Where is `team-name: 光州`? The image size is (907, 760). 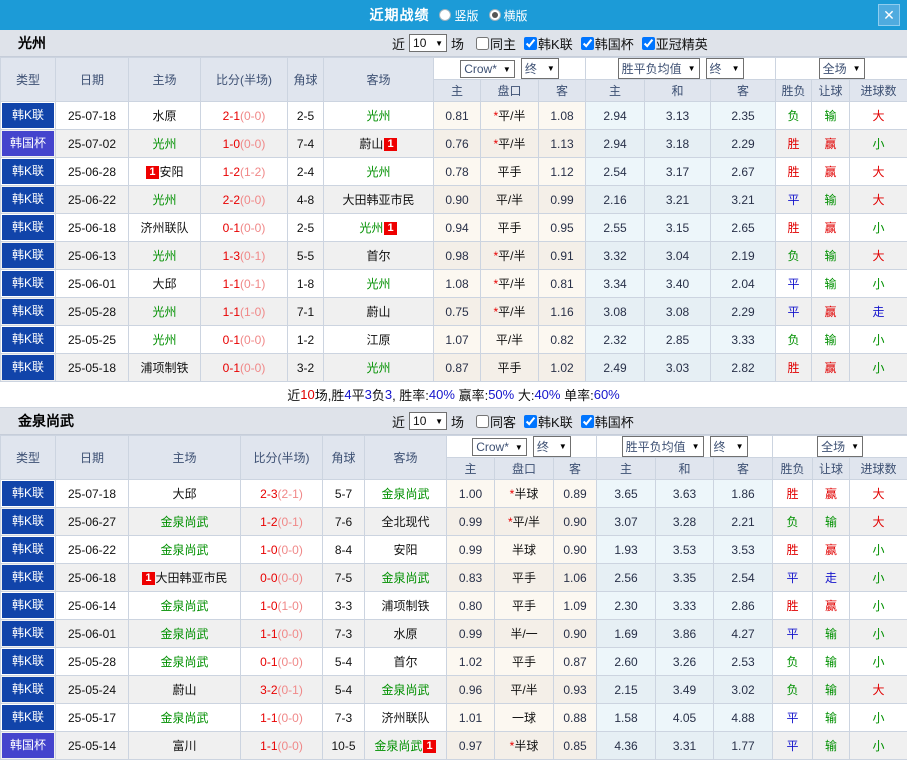
team-name: 光州 is located at coordinates (32, 43).